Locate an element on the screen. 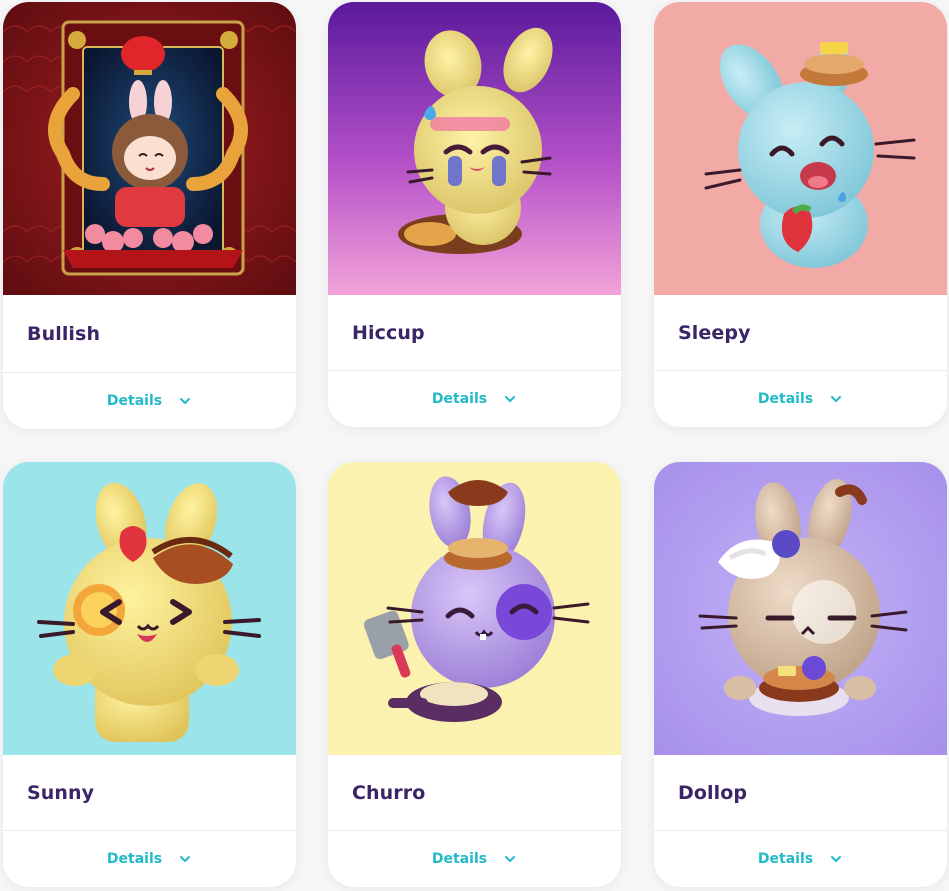 Image resolution: width=949 pixels, height=891 pixels. card-title: Hiccup is located at coordinates (388, 332).